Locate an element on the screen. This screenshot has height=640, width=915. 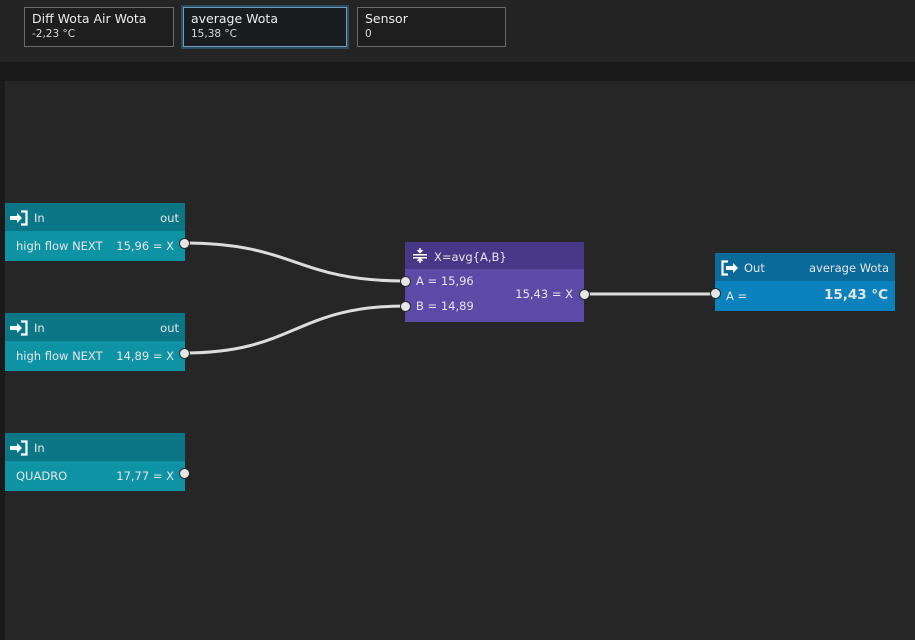
input-a-label: A = 15,96 is located at coordinates (445, 281).